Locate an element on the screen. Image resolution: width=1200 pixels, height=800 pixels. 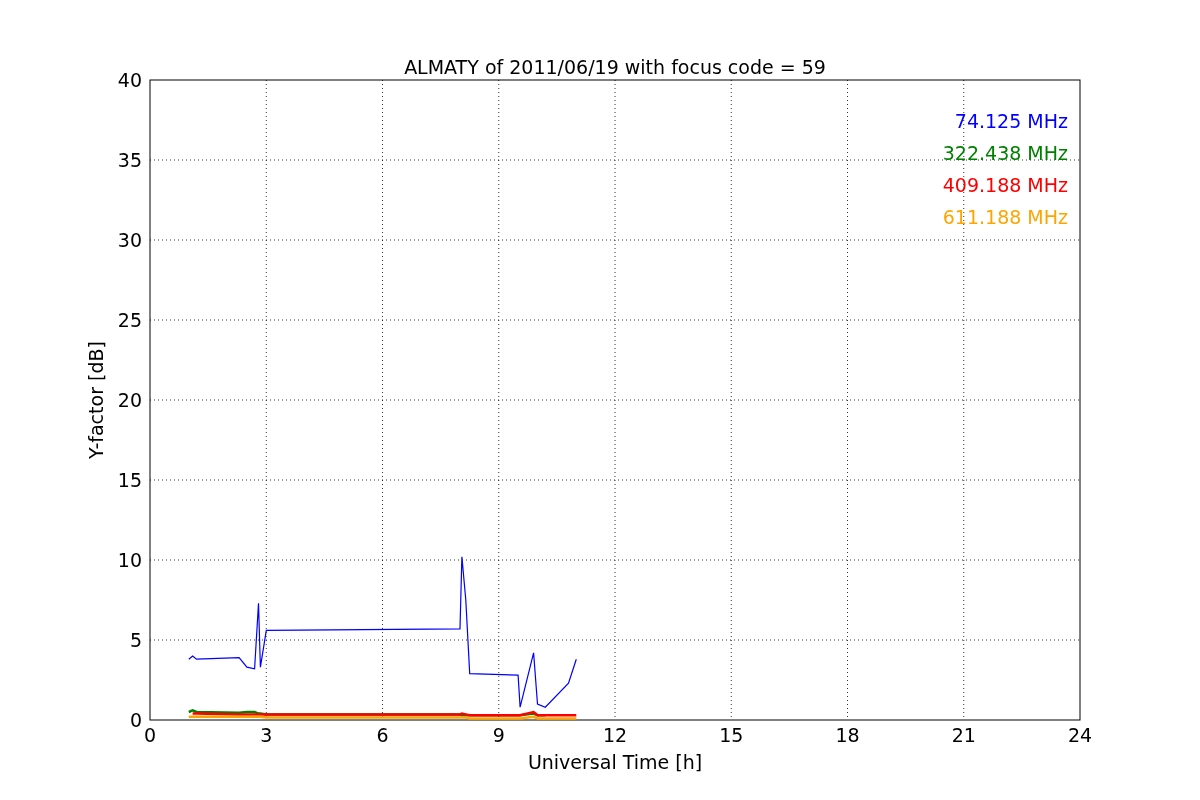
legend-label: 611.188 MHz is located at coordinates (1005, 217).